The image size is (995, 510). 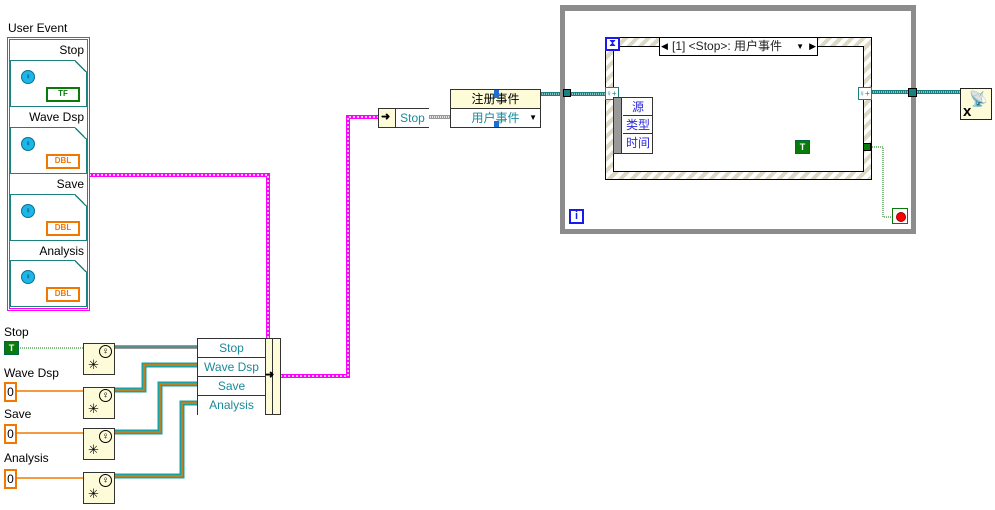 What do you see at coordinates (802, 147) in the screenshot?
I see `true-constant: T` at bounding box center [802, 147].